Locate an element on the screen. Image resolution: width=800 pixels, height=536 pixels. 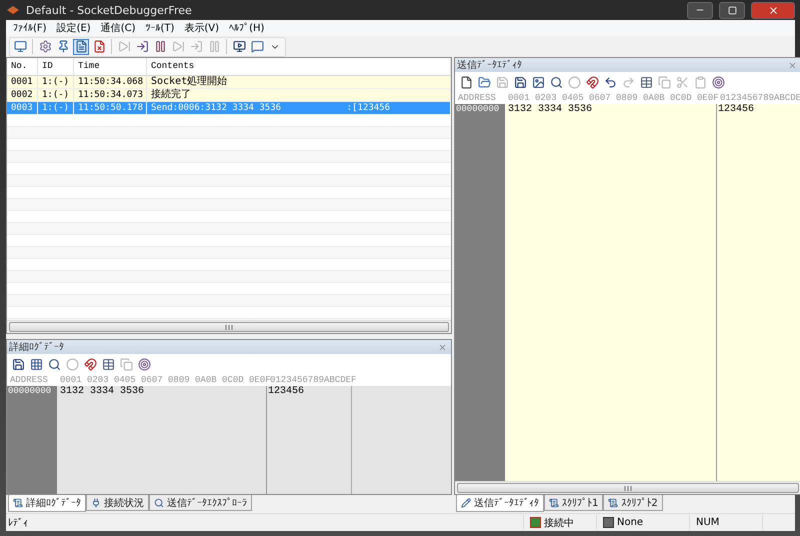
column-header: No. is located at coordinates (22, 67).